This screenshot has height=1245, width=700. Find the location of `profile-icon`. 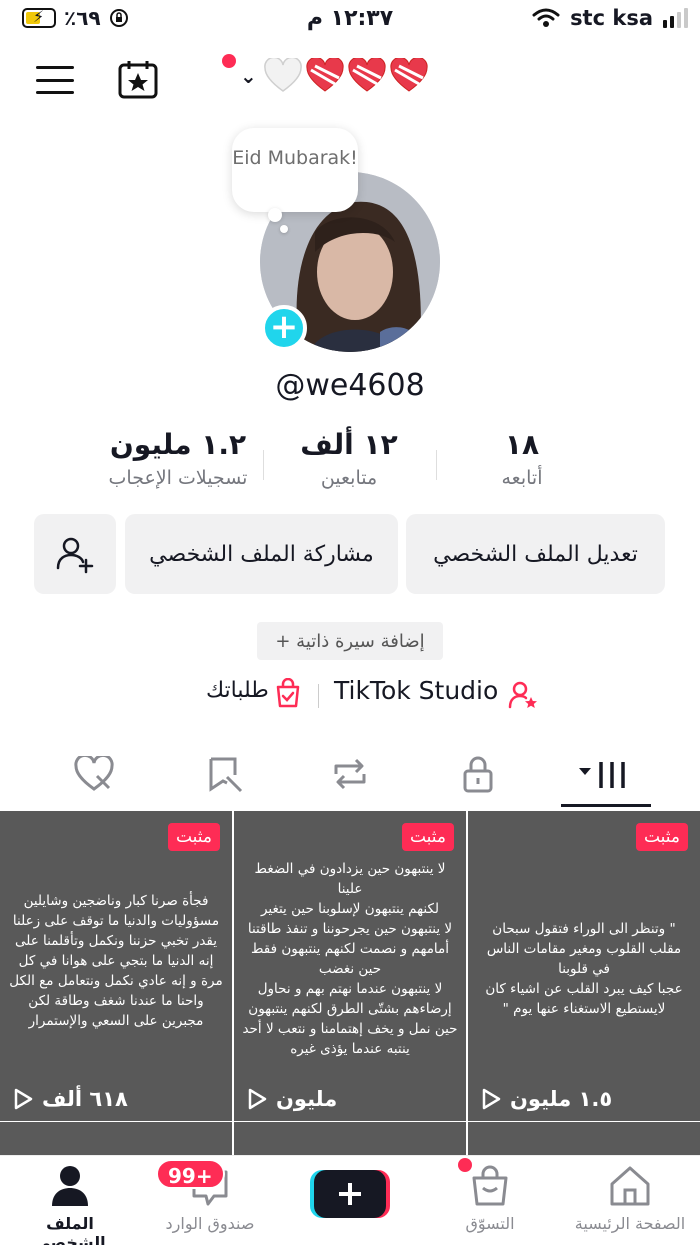

profile-icon is located at coordinates (70, 1186).